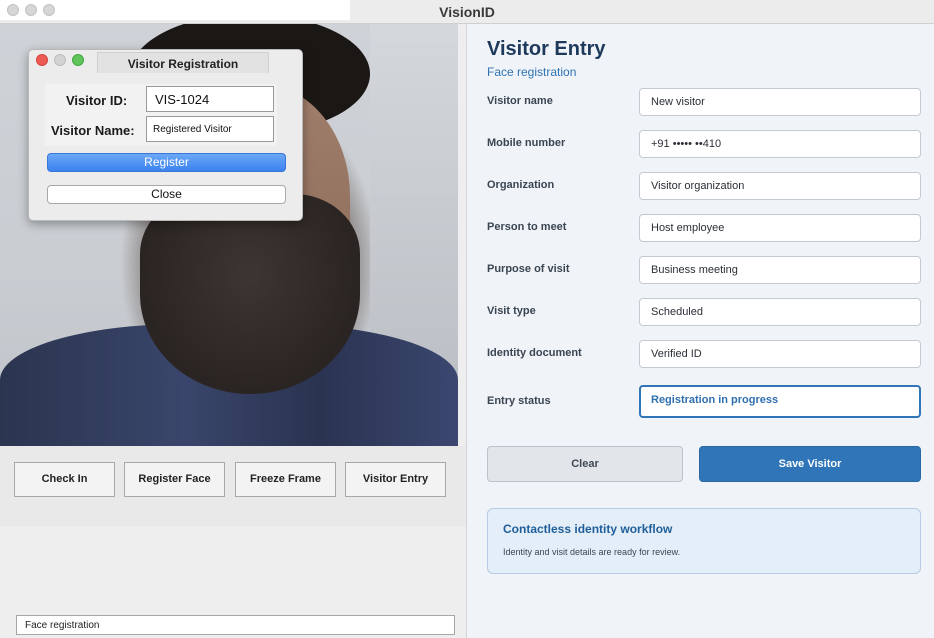 The height and width of the screenshot is (638, 934). What do you see at coordinates (532, 72) in the screenshot?
I see `page-subtitle: Face registration` at bounding box center [532, 72].